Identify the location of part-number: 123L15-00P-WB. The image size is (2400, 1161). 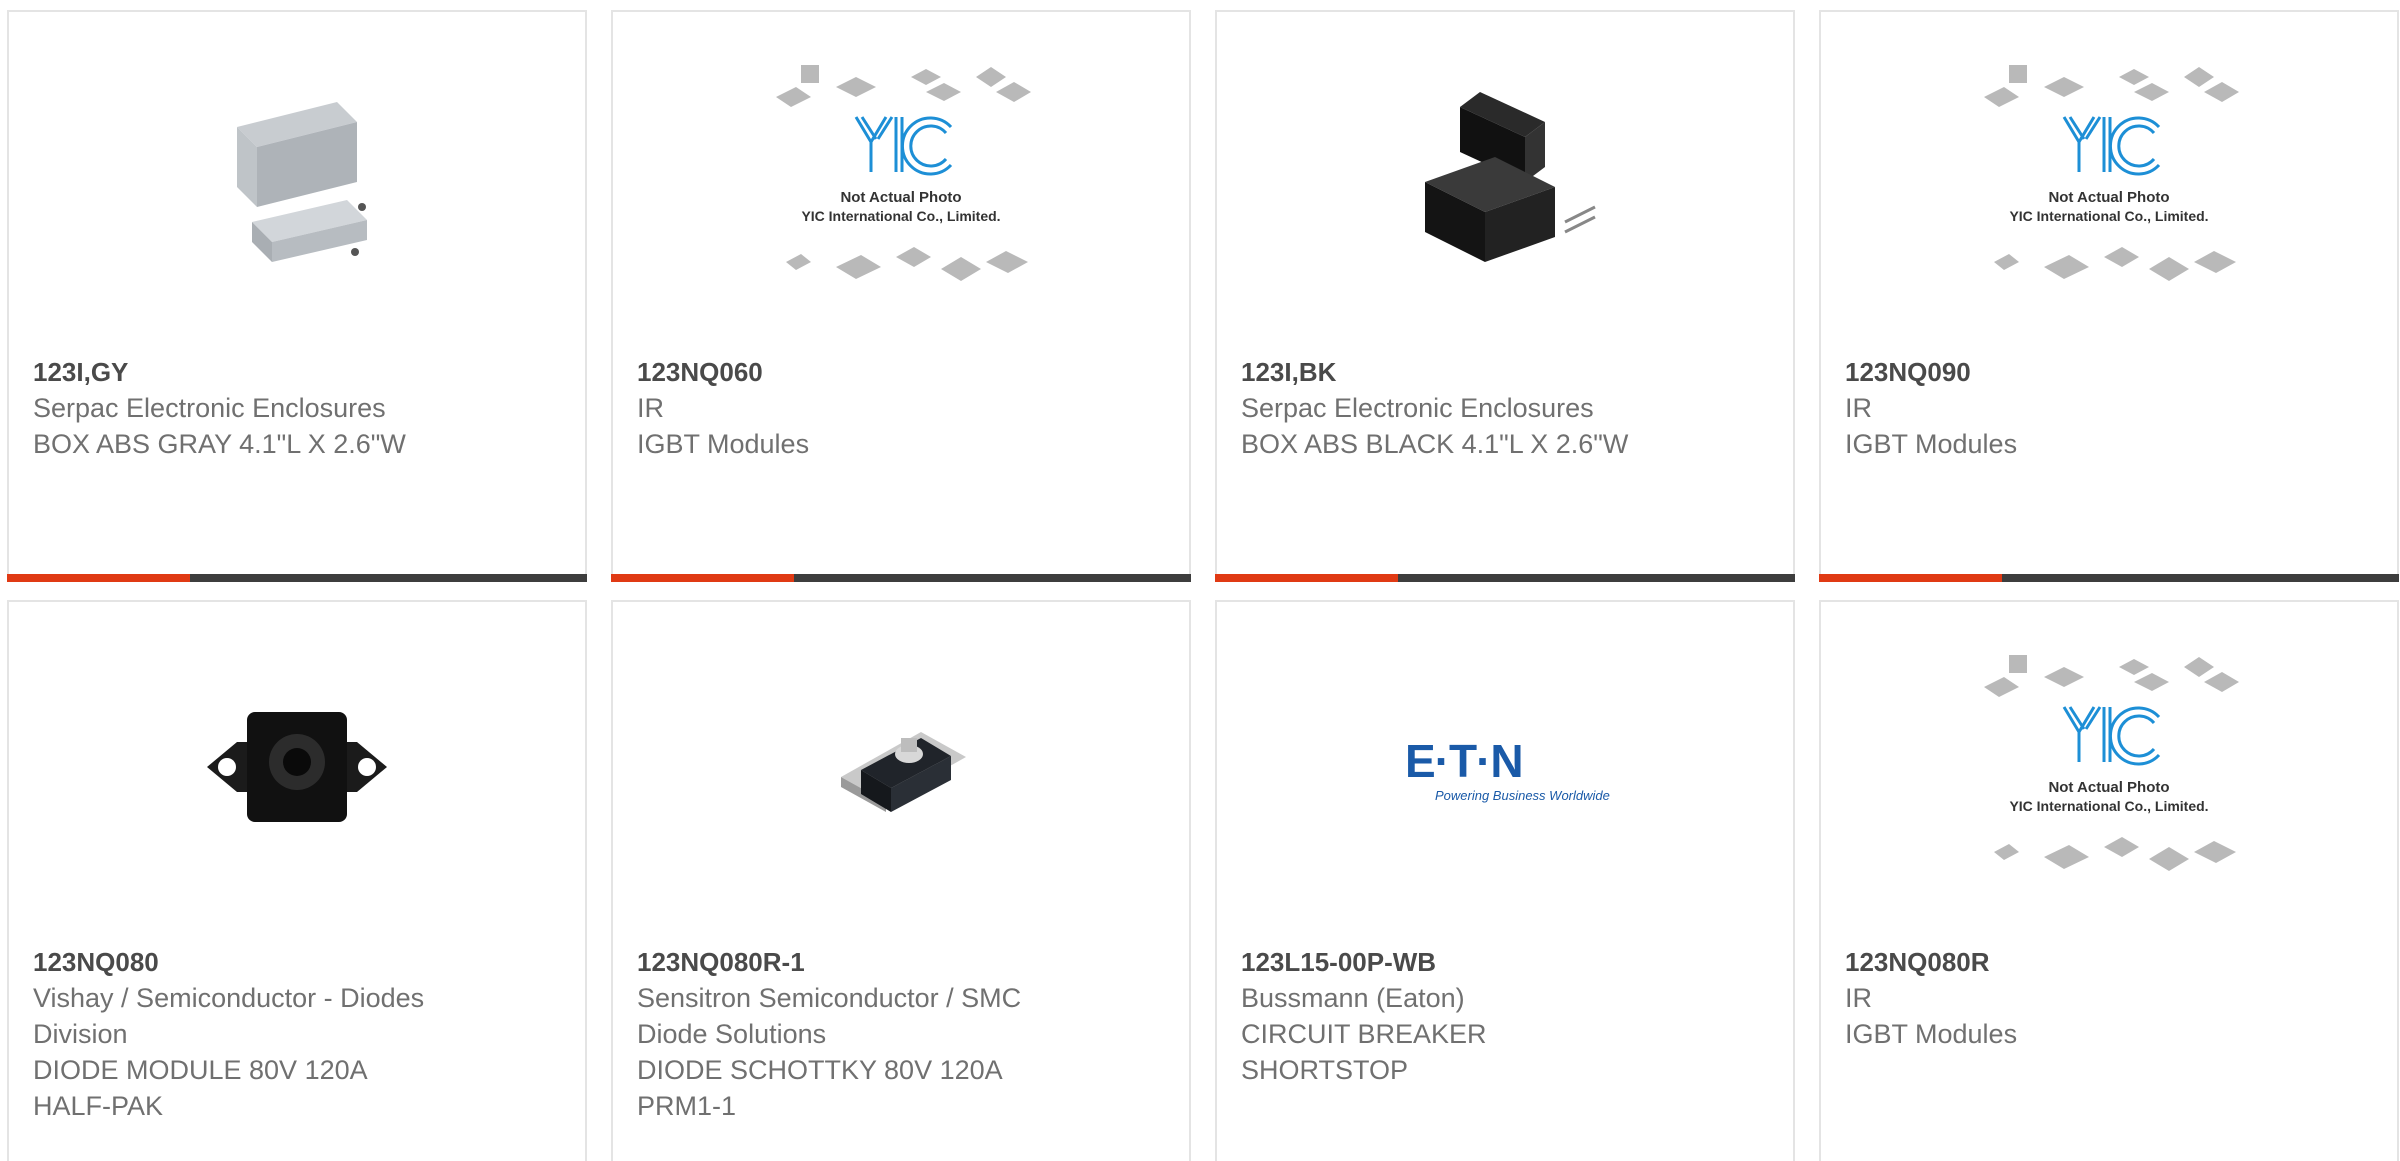
(1509, 962).